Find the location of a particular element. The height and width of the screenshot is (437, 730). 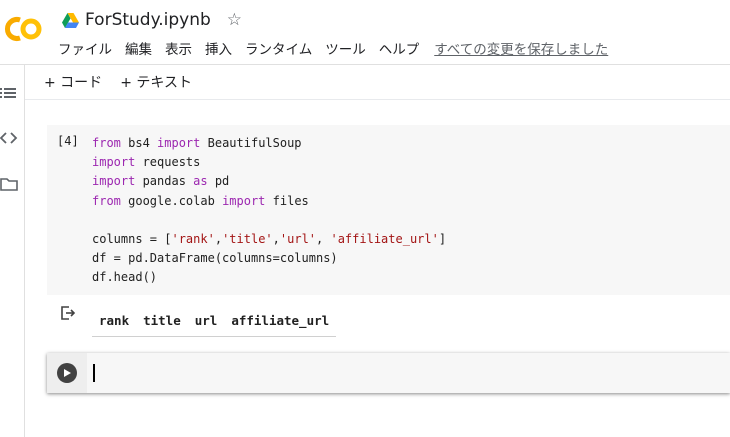

menu-help: ヘルプ is located at coordinates (399, 48).